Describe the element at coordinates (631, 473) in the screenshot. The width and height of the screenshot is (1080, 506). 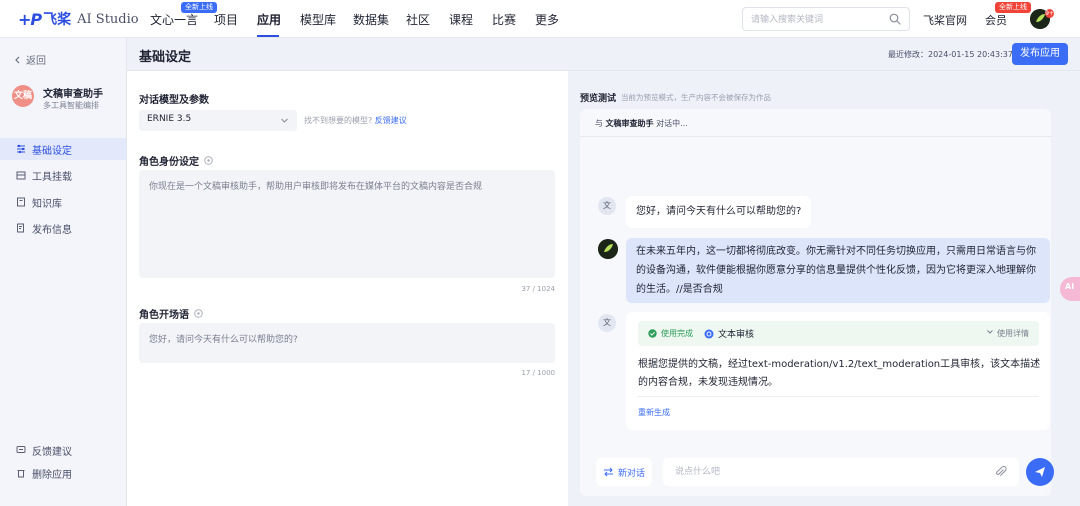
I see `new-chat-label: 新对话` at that location.